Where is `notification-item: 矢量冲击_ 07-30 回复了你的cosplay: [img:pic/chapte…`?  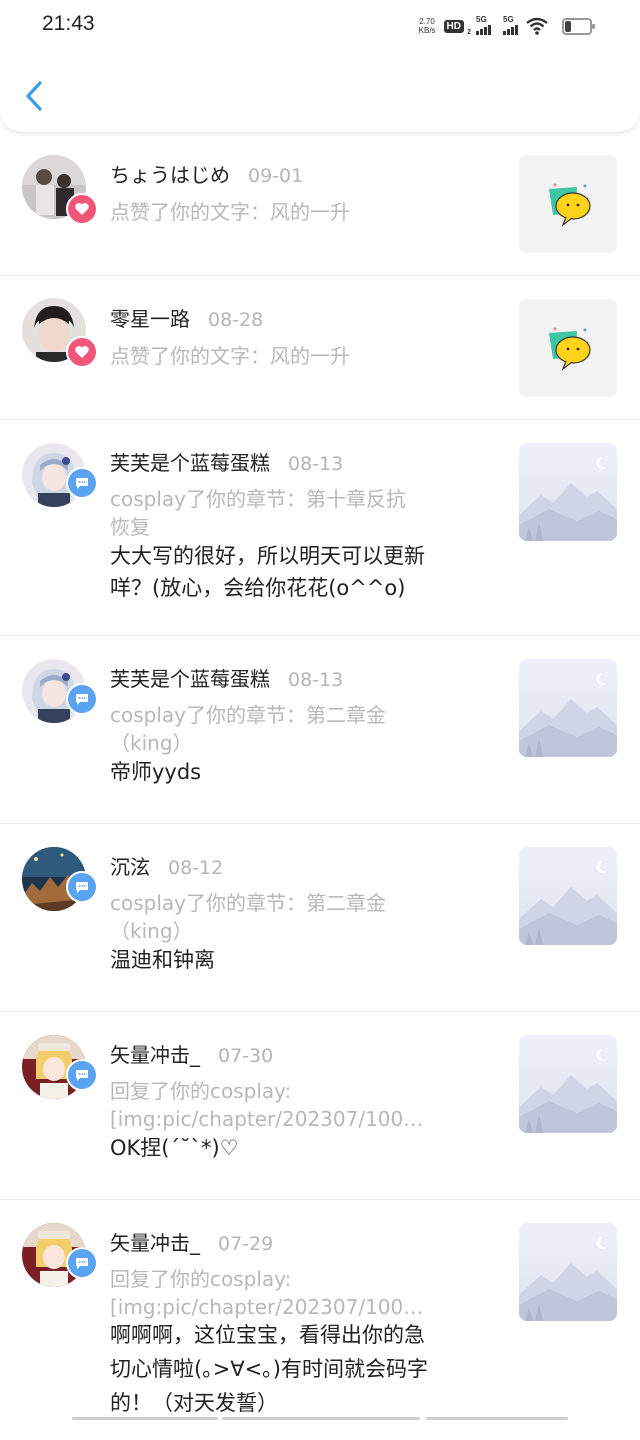 notification-item: 矢量冲击_ 07-30 回复了你的cosplay: [img:pic/chapte… is located at coordinates (320, 1106).